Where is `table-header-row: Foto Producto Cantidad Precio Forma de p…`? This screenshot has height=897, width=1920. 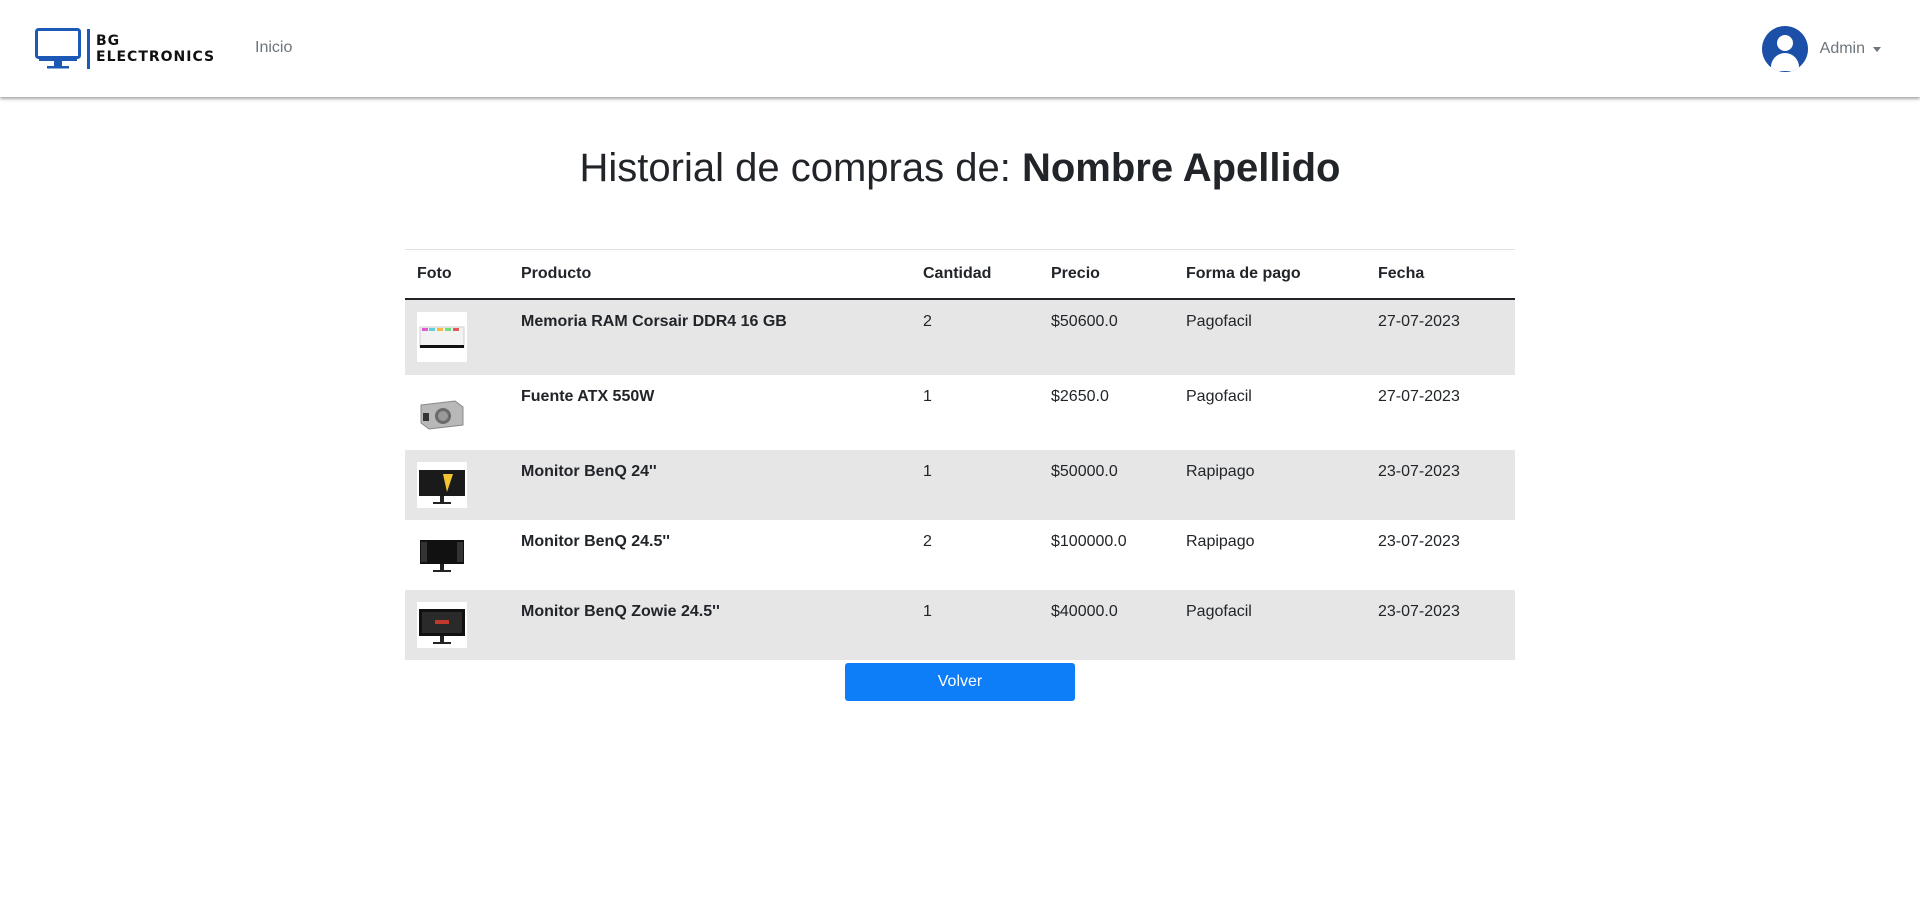
table-header-row: Foto Producto Cantidad Precio Forma de p… is located at coordinates (960, 274).